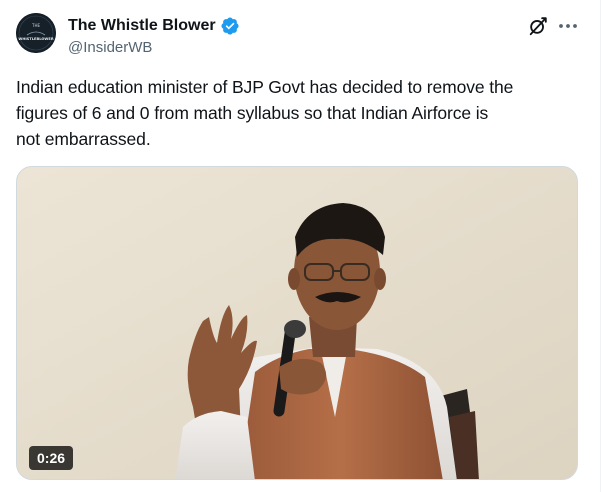  What do you see at coordinates (35, 25) in the screenshot?
I see `svg-text: THE` at bounding box center [35, 25].